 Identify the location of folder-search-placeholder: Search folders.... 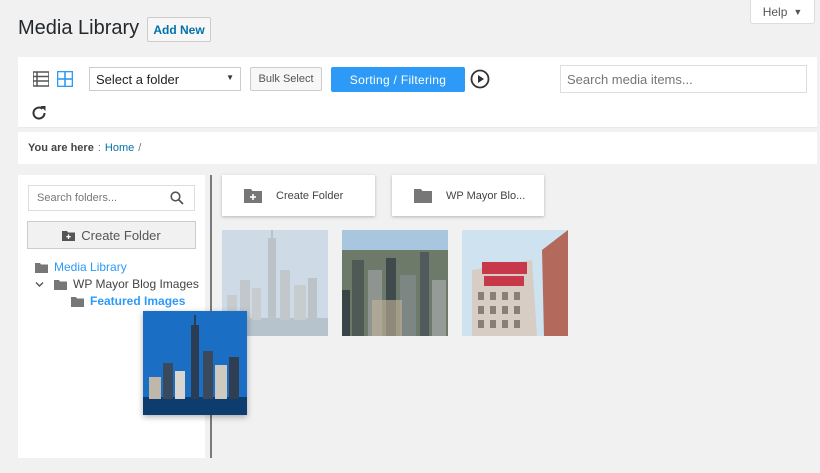
(77, 198).